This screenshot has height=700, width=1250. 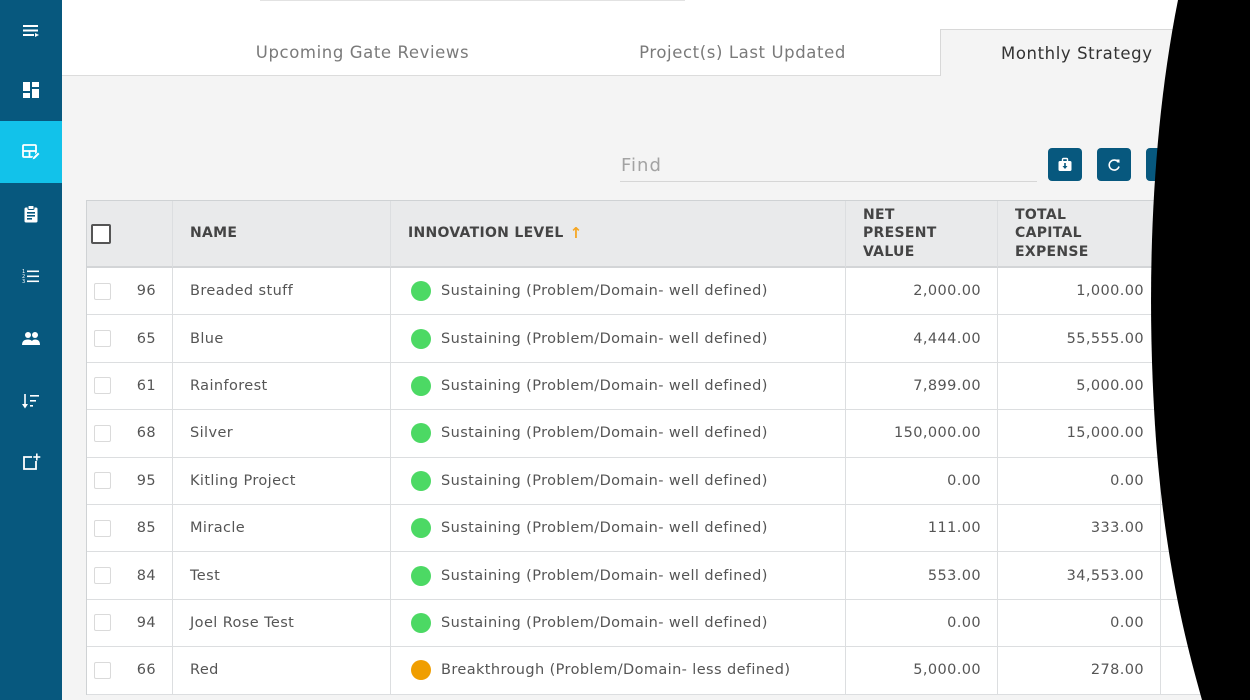 What do you see at coordinates (922, 623) in the screenshot?
I see `net-present-value-cell: 0.00` at bounding box center [922, 623].